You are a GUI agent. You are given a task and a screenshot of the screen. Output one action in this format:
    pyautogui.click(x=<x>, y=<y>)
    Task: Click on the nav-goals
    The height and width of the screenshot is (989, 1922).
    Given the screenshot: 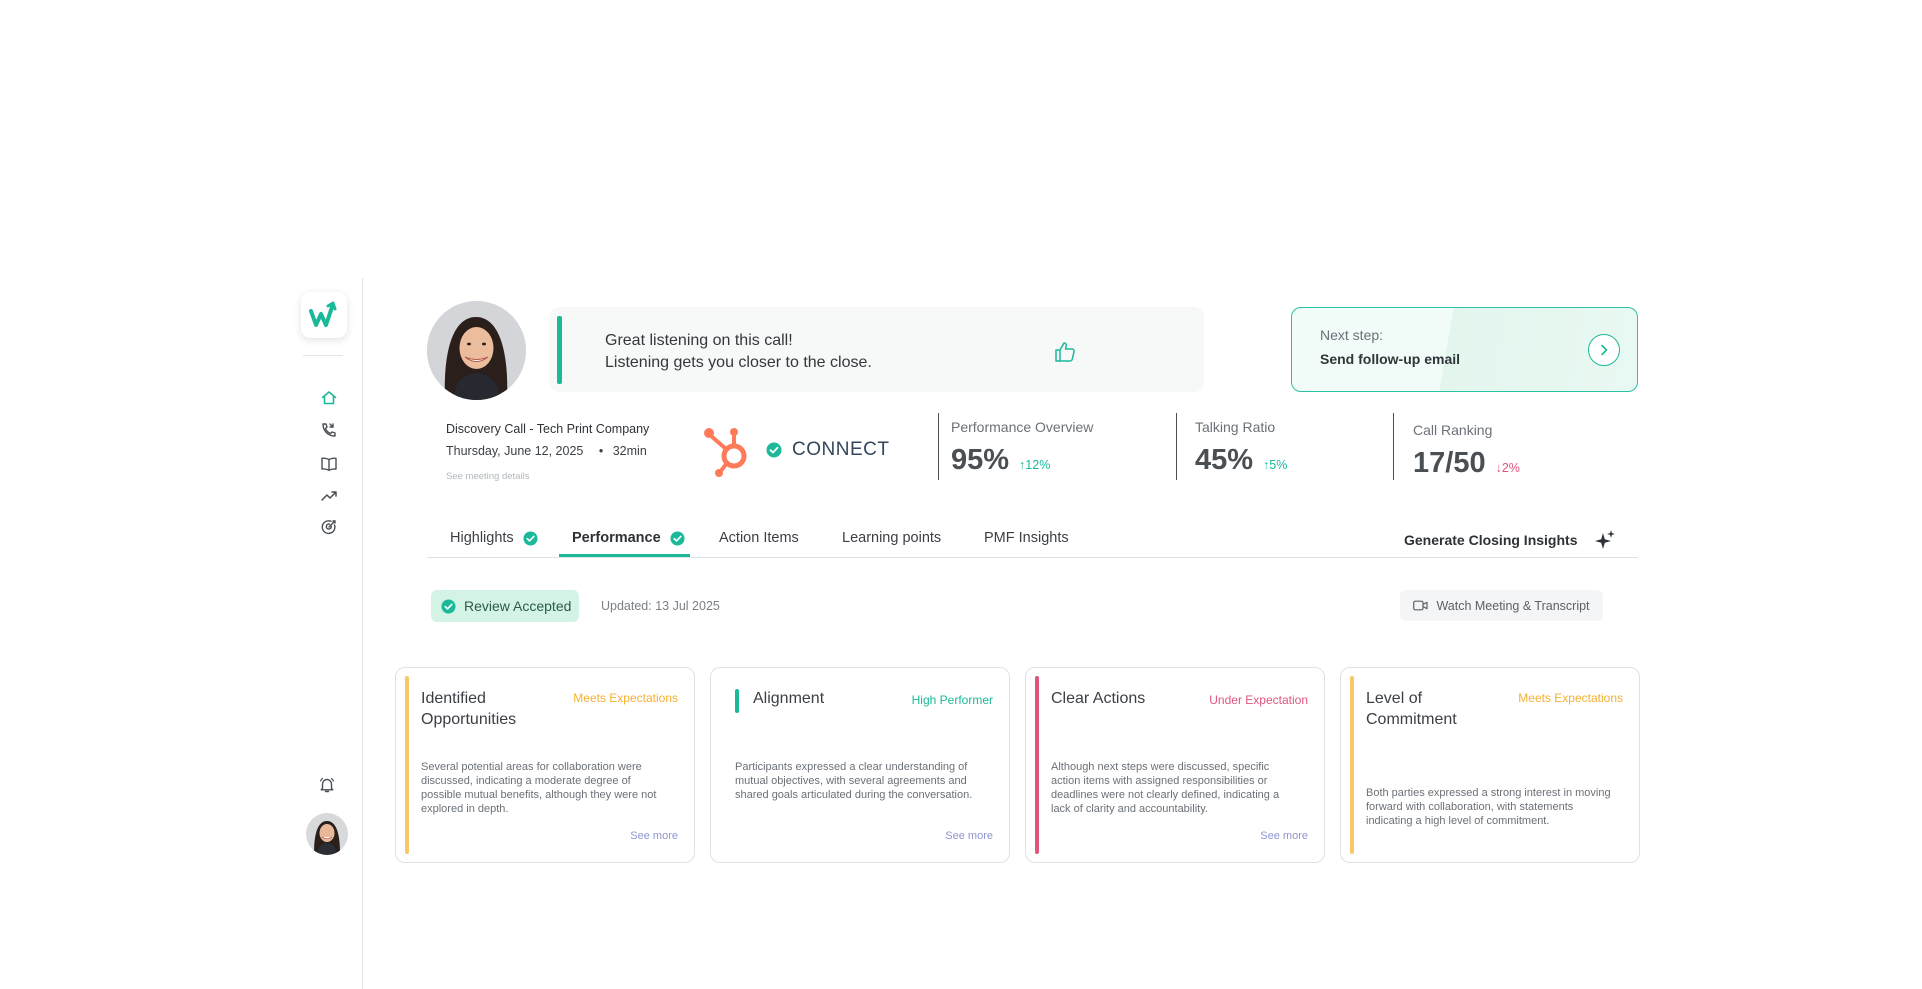 What is the action you would take?
    pyautogui.click(x=329, y=527)
    